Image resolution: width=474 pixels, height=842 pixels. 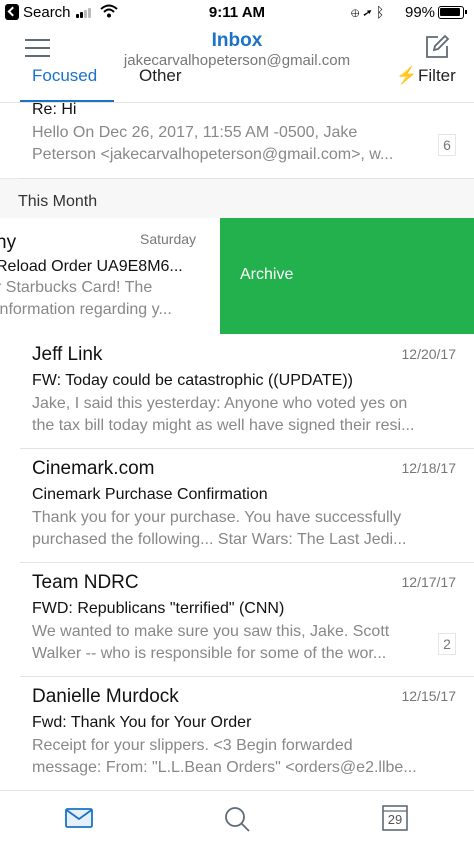 What do you see at coordinates (237, 198) in the screenshot?
I see `section-header: This Month` at bounding box center [237, 198].